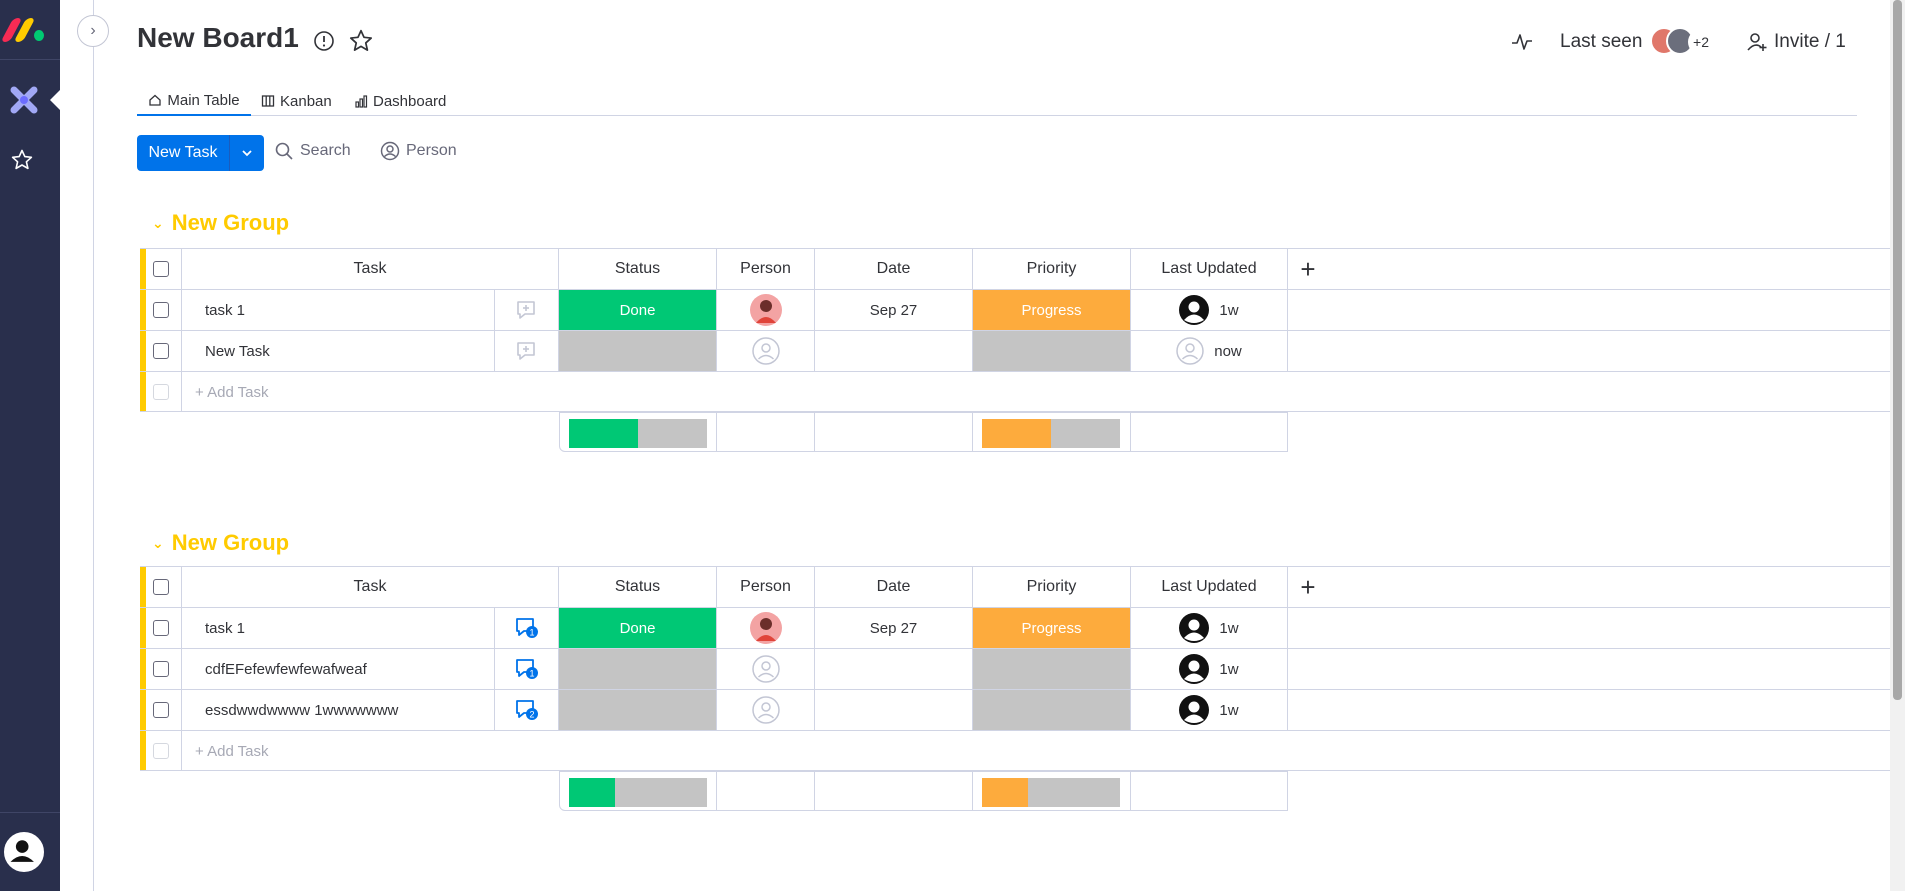 The height and width of the screenshot is (891, 1905). What do you see at coordinates (1682, 42) in the screenshot?
I see `last-seen-avatars: +2` at bounding box center [1682, 42].